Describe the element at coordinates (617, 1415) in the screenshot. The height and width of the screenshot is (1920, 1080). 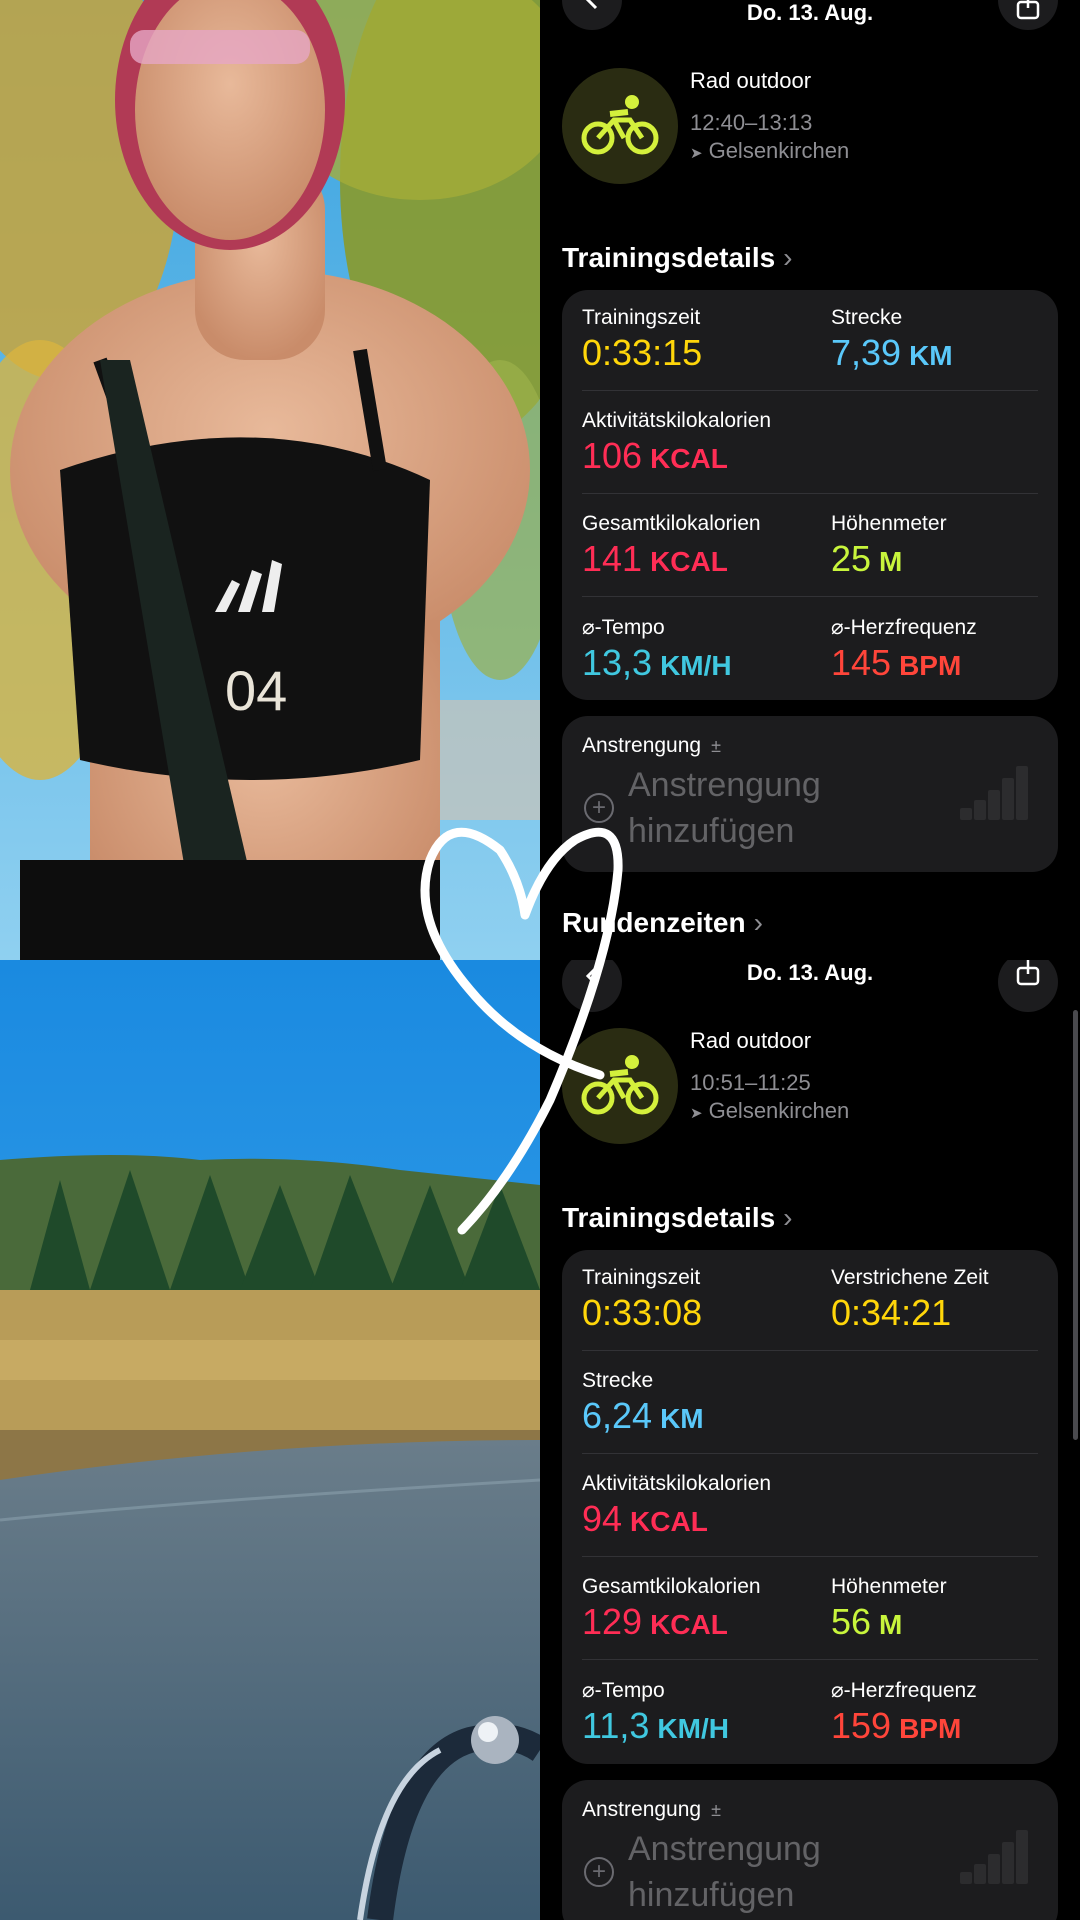
I see `distance-value: 6,24` at that location.